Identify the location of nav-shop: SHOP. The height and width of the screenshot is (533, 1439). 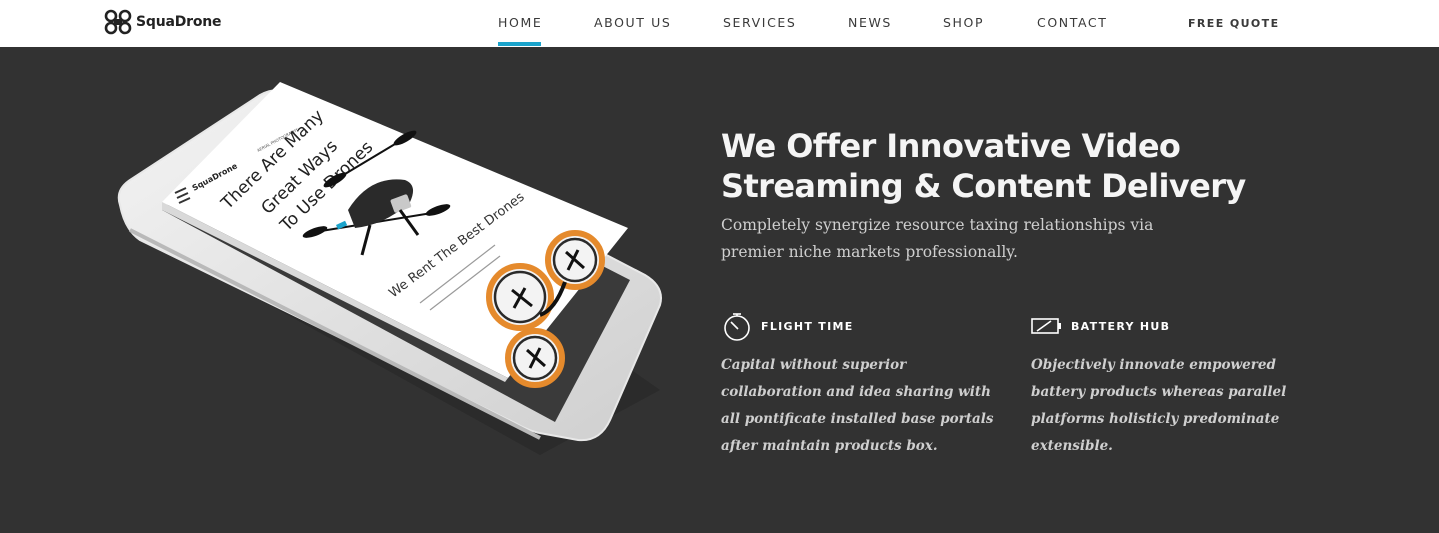
(963, 22).